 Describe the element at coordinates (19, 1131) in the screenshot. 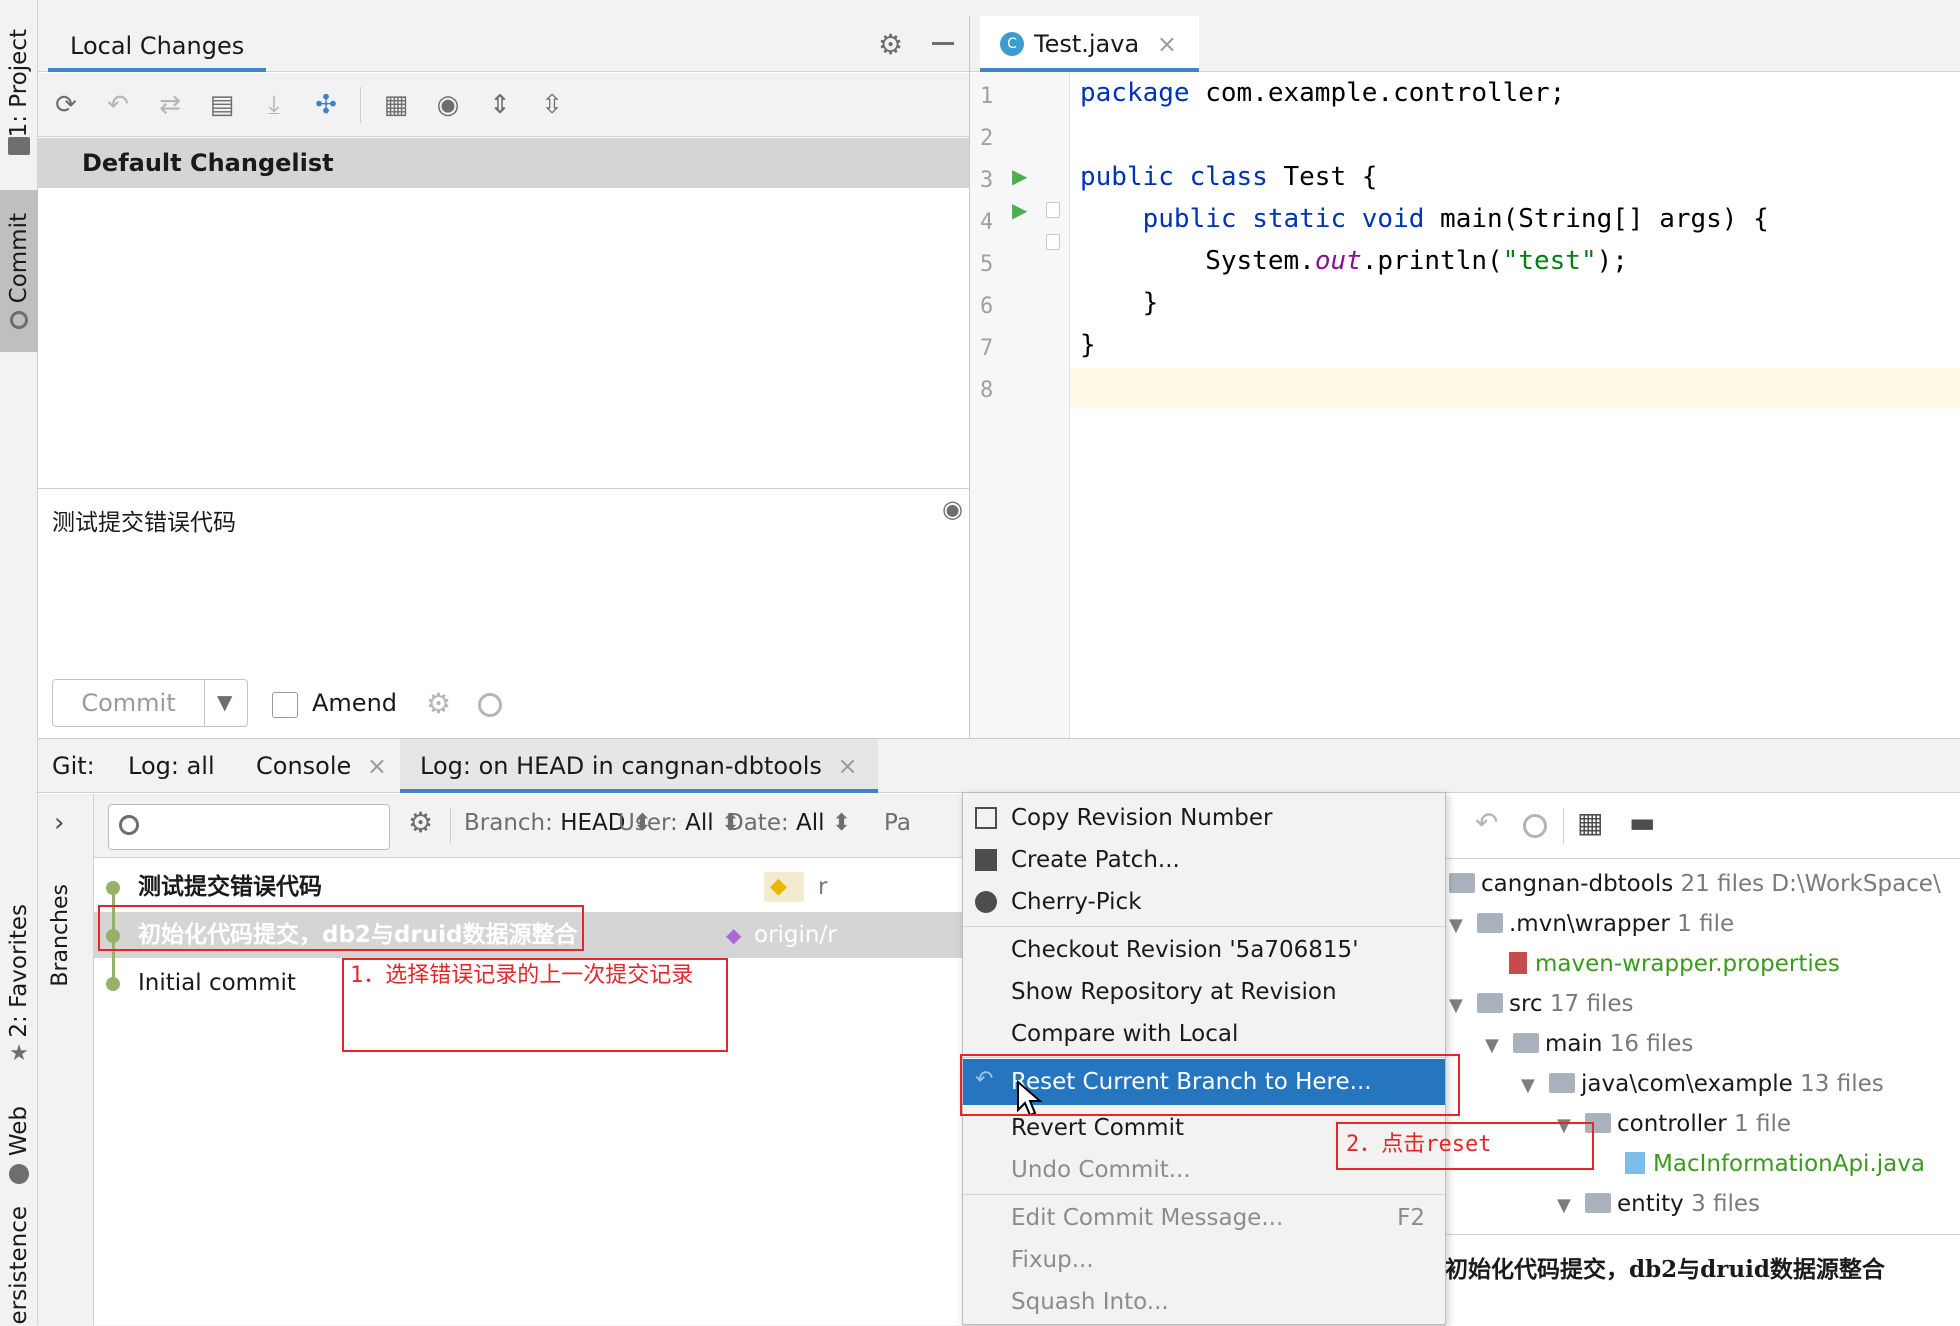

I see `tool-window-web-label: Web` at that location.